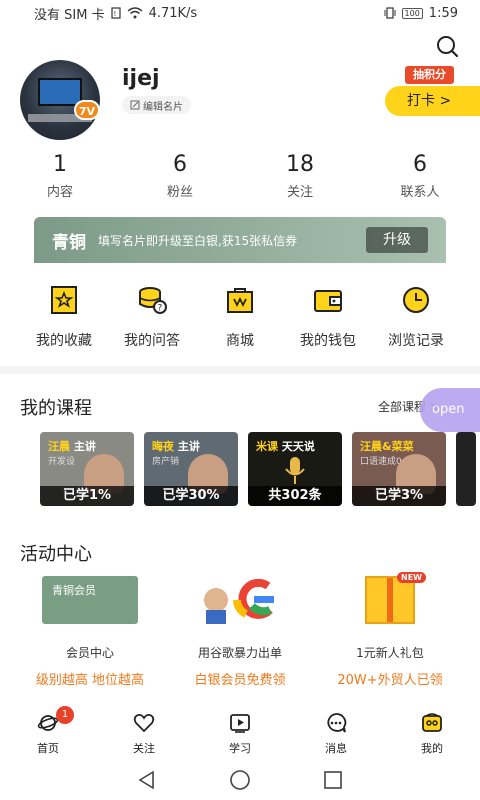 The height and width of the screenshot is (800, 480). What do you see at coordinates (416, 341) in the screenshot?
I see `menu-label: 浏览记录` at bounding box center [416, 341].